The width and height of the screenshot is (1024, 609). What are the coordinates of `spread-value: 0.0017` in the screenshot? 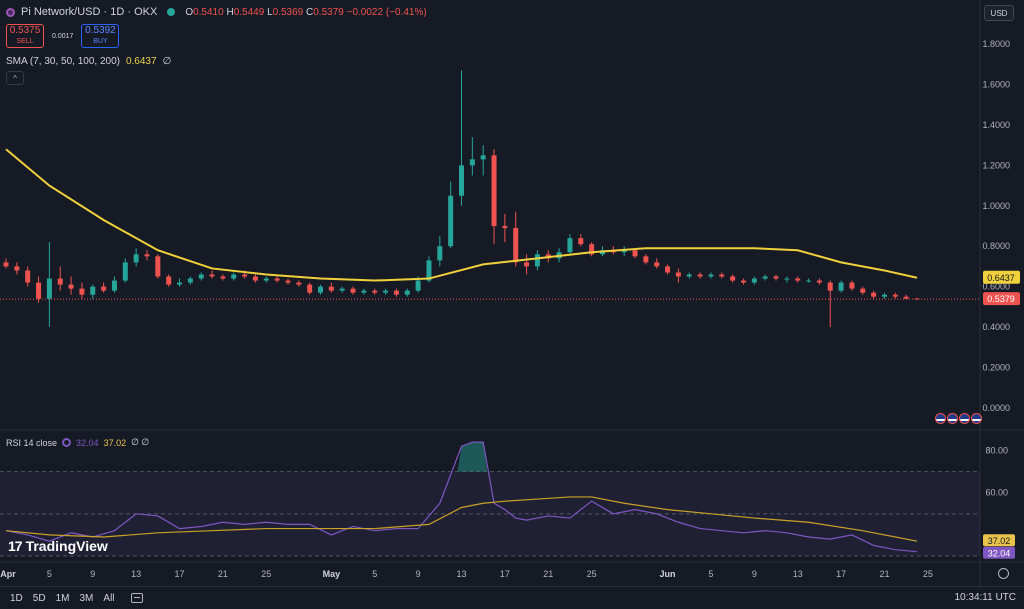 It's located at (63, 36).